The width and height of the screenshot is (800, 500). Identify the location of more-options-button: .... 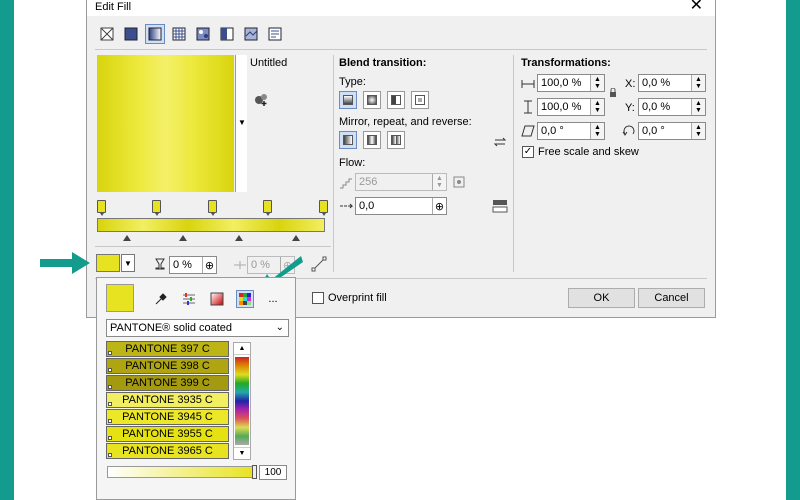
(273, 299).